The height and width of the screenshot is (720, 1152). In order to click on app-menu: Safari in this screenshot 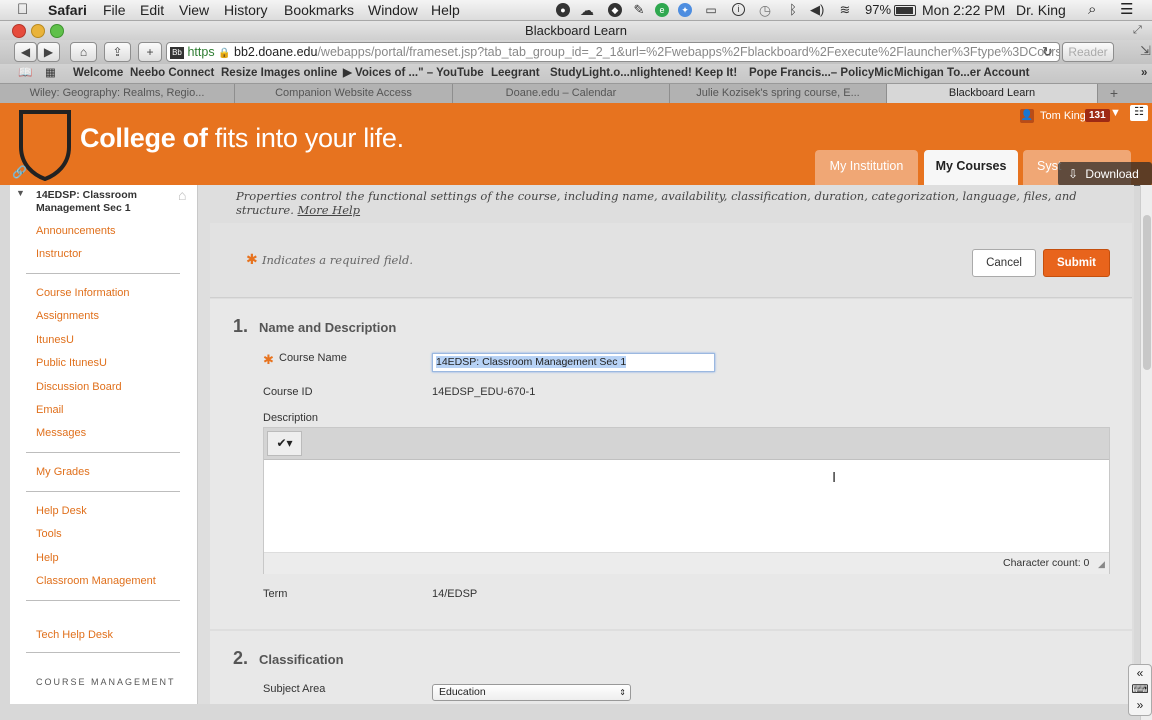, I will do `click(67, 10)`.